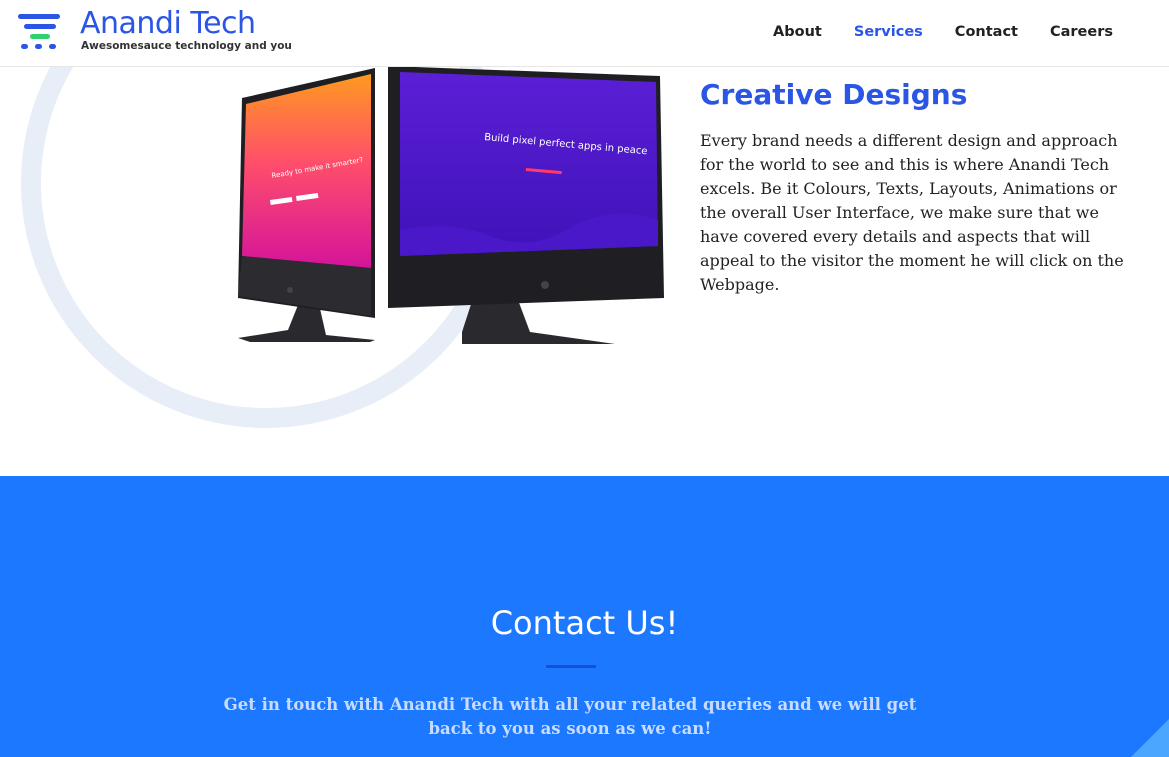 This screenshot has height=757, width=1169. I want to click on nav-link-careers: Careers, so click(1081, 32).